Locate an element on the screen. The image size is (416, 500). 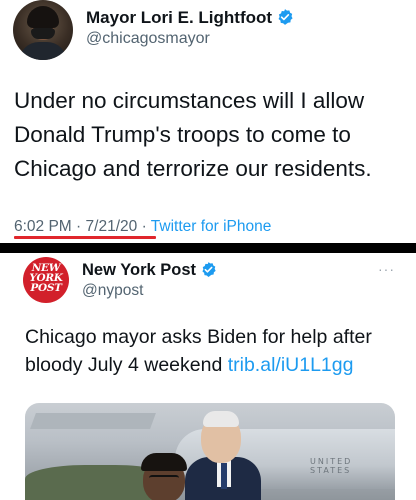
photo-glasses is located at coordinates (164, 478).